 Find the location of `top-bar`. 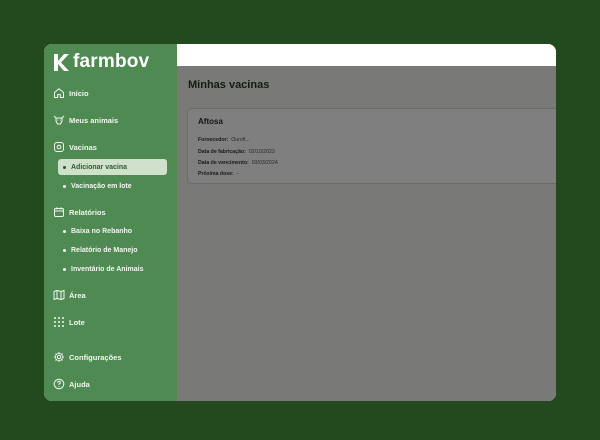

top-bar is located at coordinates (366, 55).